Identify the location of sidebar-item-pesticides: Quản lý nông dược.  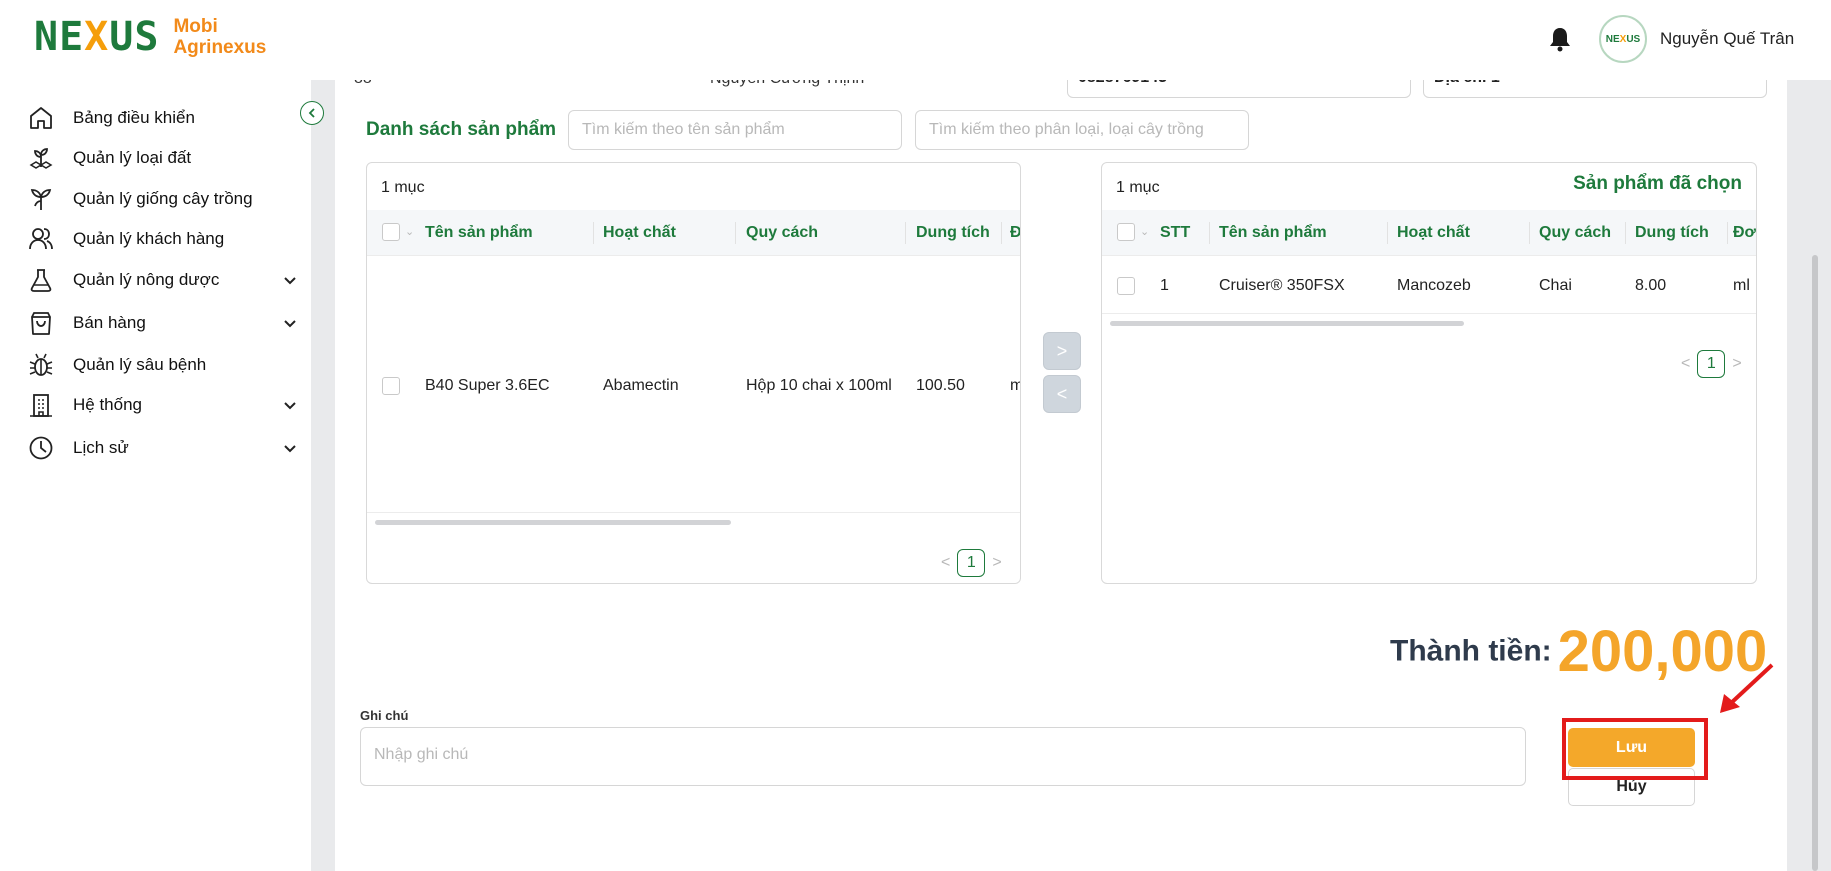
(163, 280).